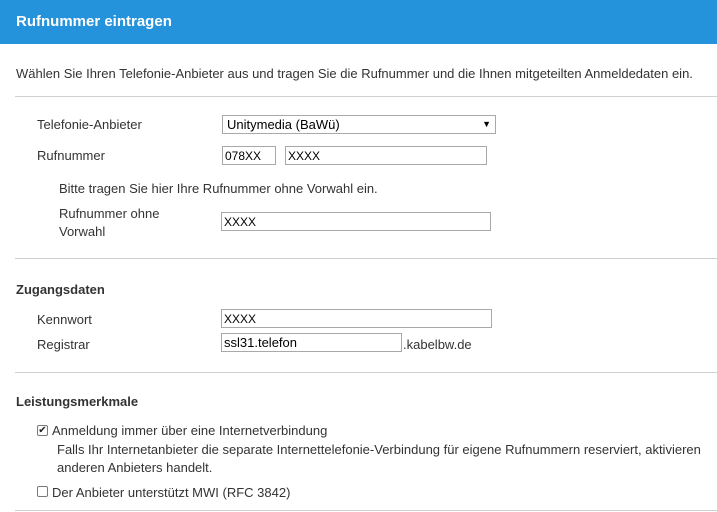 This screenshot has height=512, width=717. I want to click on registrar-input, so click(311, 342).